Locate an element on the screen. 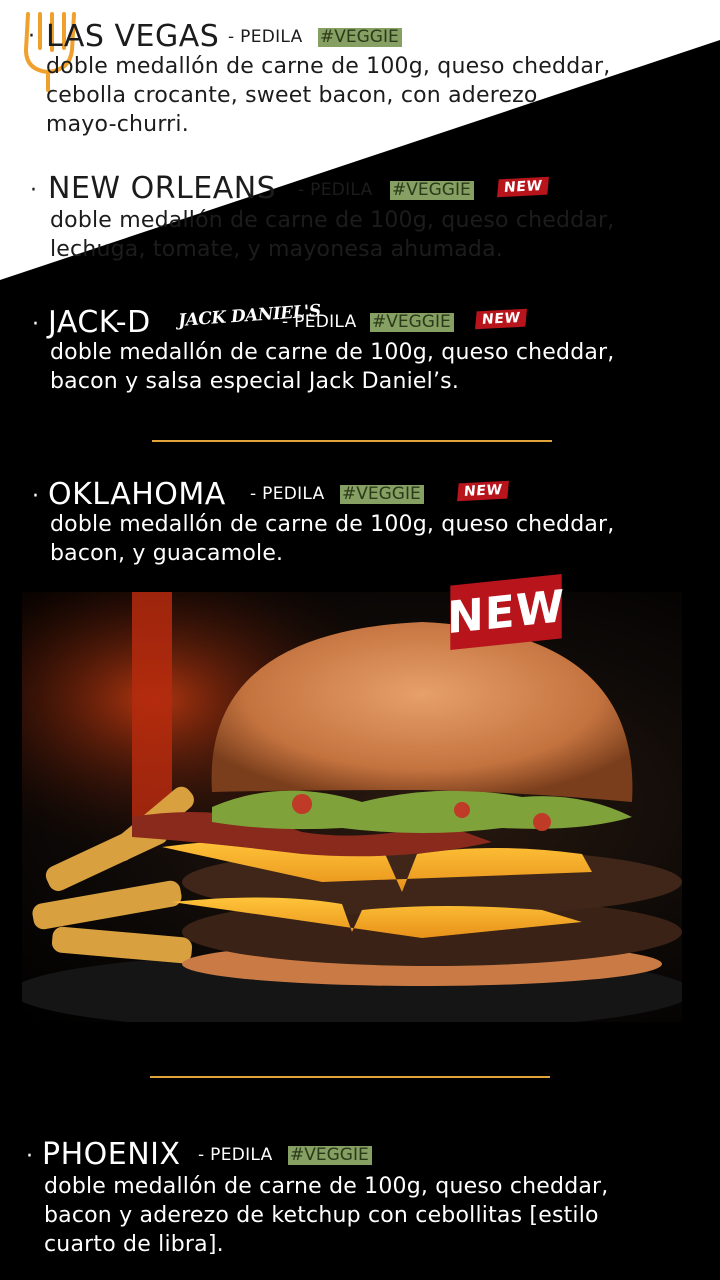 The image size is (720, 1280). photo-new-badge: NEW is located at coordinates (506, 612).